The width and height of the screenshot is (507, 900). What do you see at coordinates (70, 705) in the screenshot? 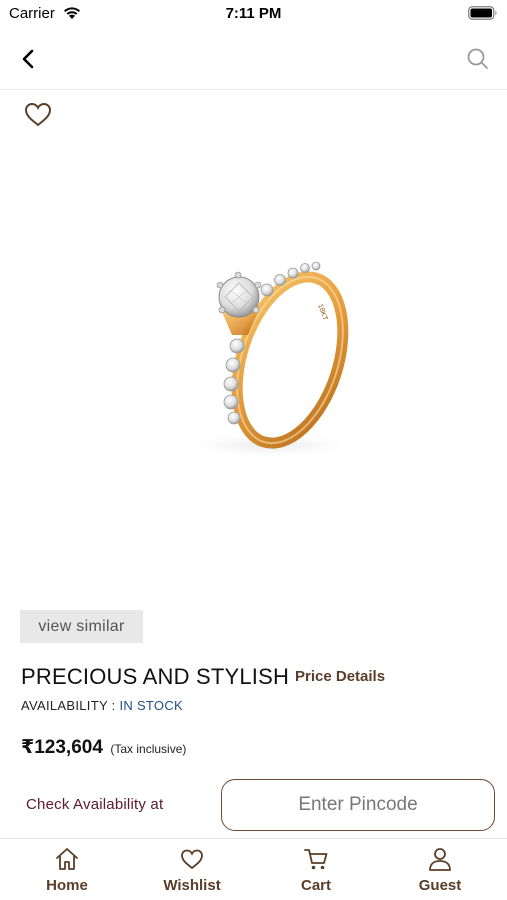
I see `availability-label: AVAILABILITY :` at bounding box center [70, 705].